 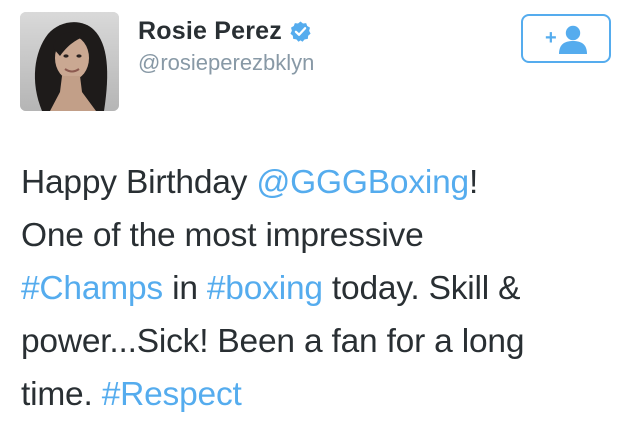 I want to click on verified-badge-icon, so click(x=300, y=31).